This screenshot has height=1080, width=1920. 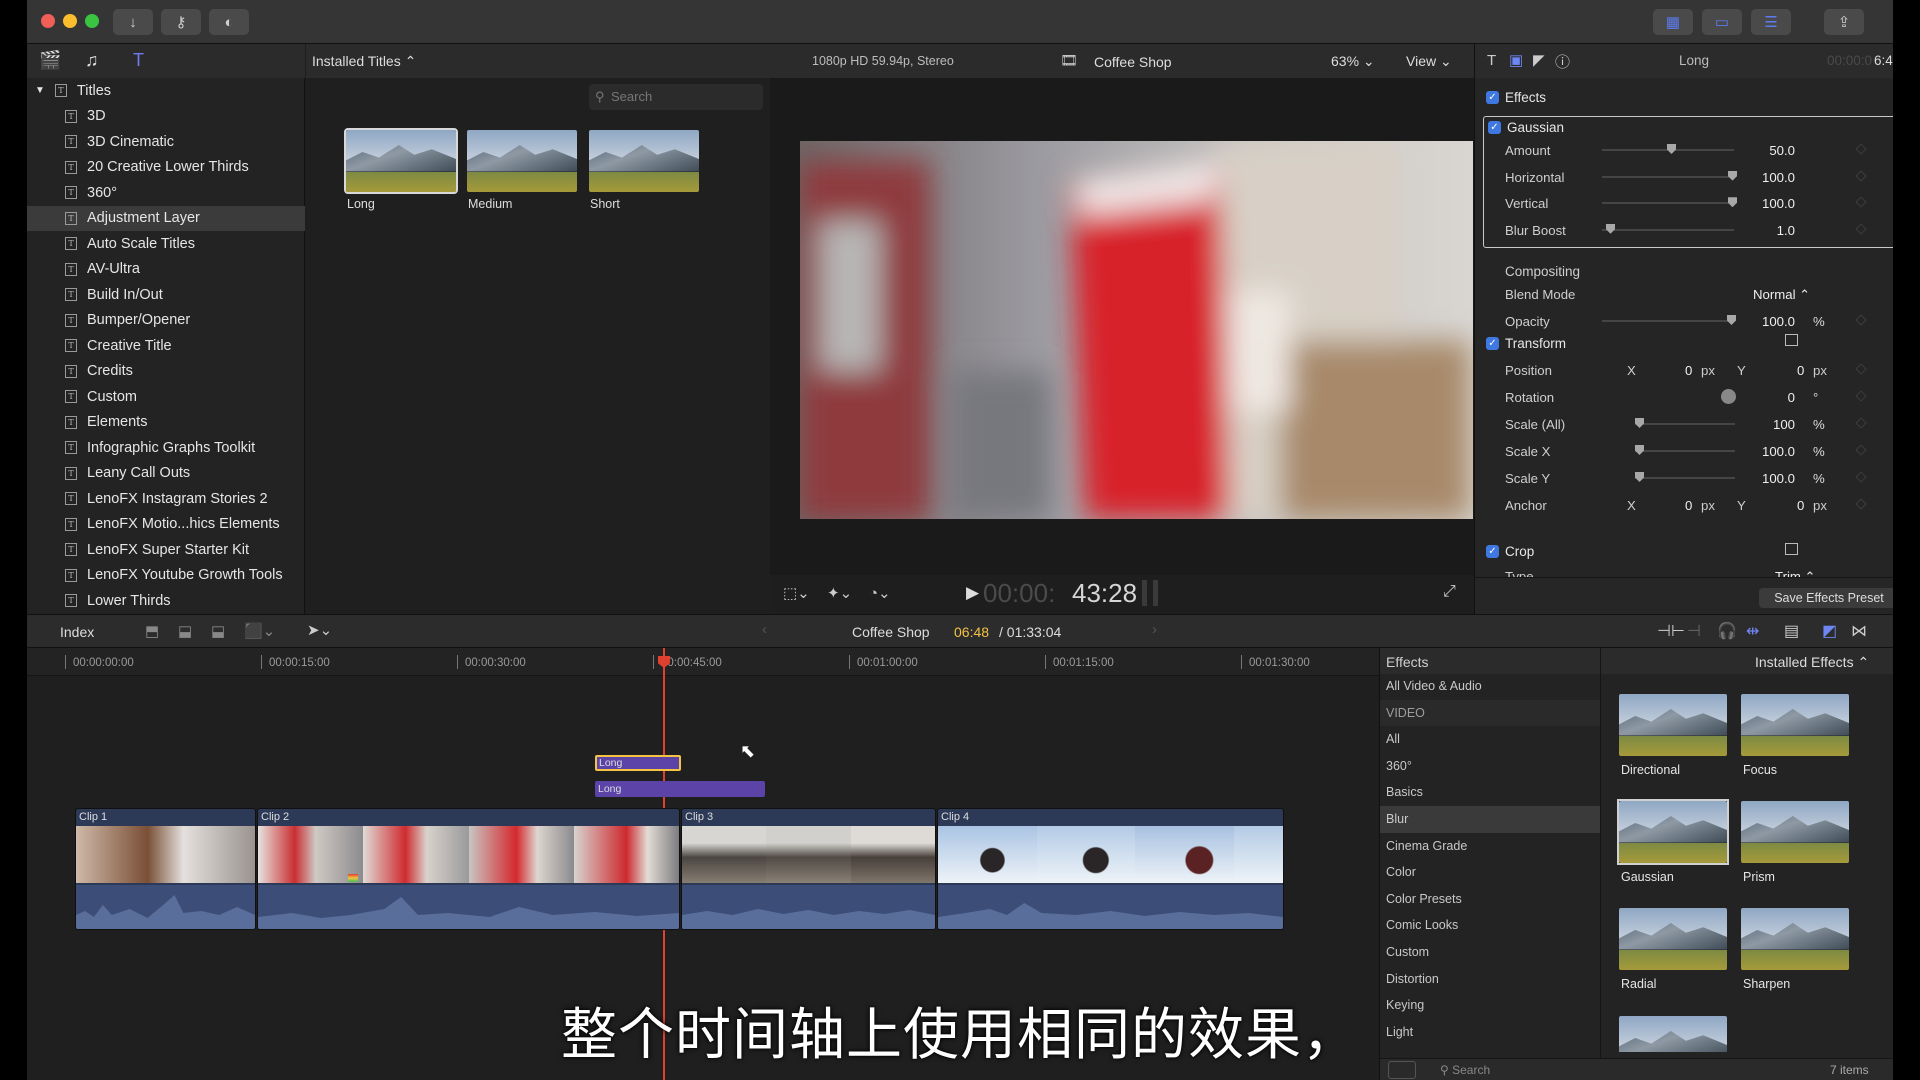 What do you see at coordinates (972, 593) in the screenshot?
I see `play-button: ▶` at bounding box center [972, 593].